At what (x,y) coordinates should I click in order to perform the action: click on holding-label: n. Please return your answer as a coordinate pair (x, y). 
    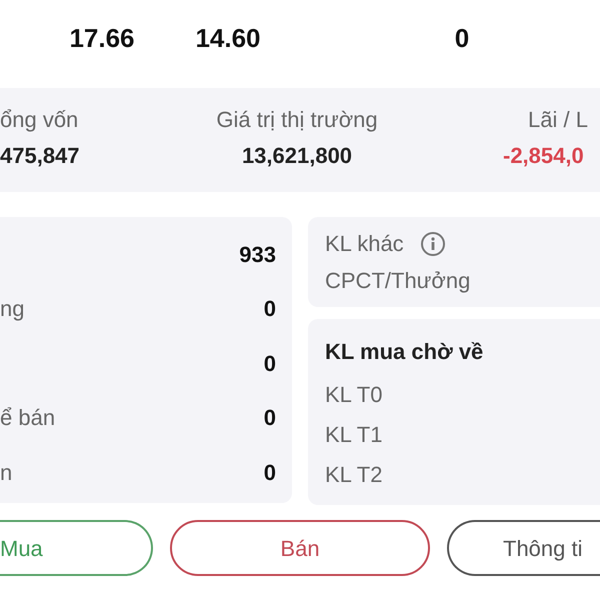
    Looking at the image, I should click on (6, 472).